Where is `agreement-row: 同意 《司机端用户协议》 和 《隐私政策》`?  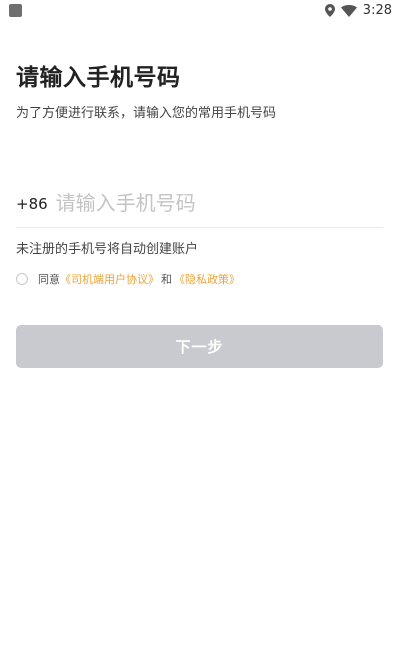
agreement-row: 同意 《司机端用户协议》 和 《隐私政策》 is located at coordinates (128, 279).